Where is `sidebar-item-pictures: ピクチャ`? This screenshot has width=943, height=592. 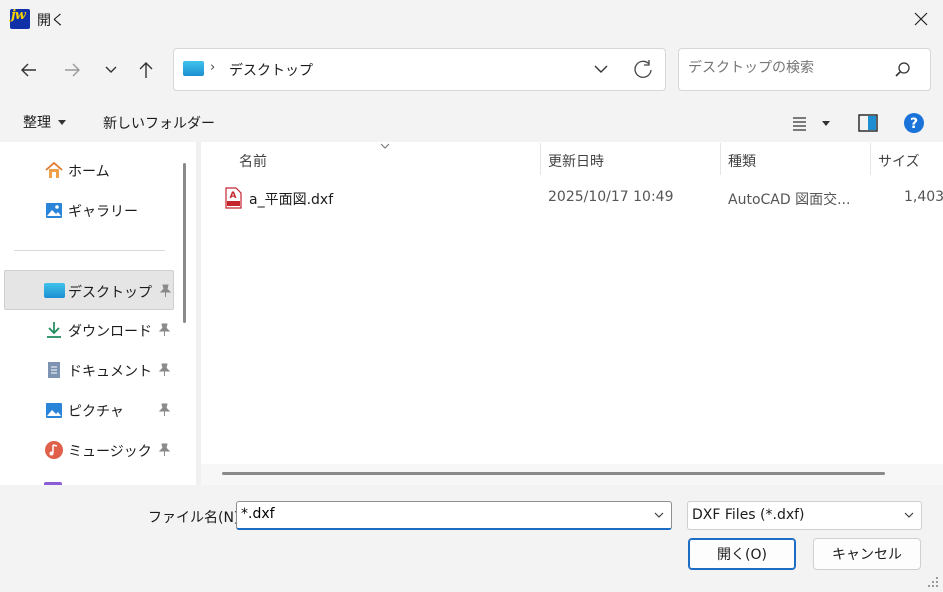
sidebar-item-pictures: ピクチャ is located at coordinates (89, 410).